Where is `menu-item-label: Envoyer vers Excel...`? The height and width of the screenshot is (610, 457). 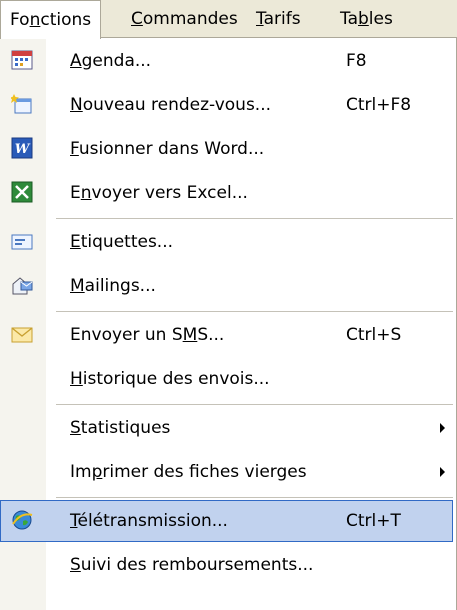
menu-item-label: Envoyer vers Excel... is located at coordinates (159, 193).